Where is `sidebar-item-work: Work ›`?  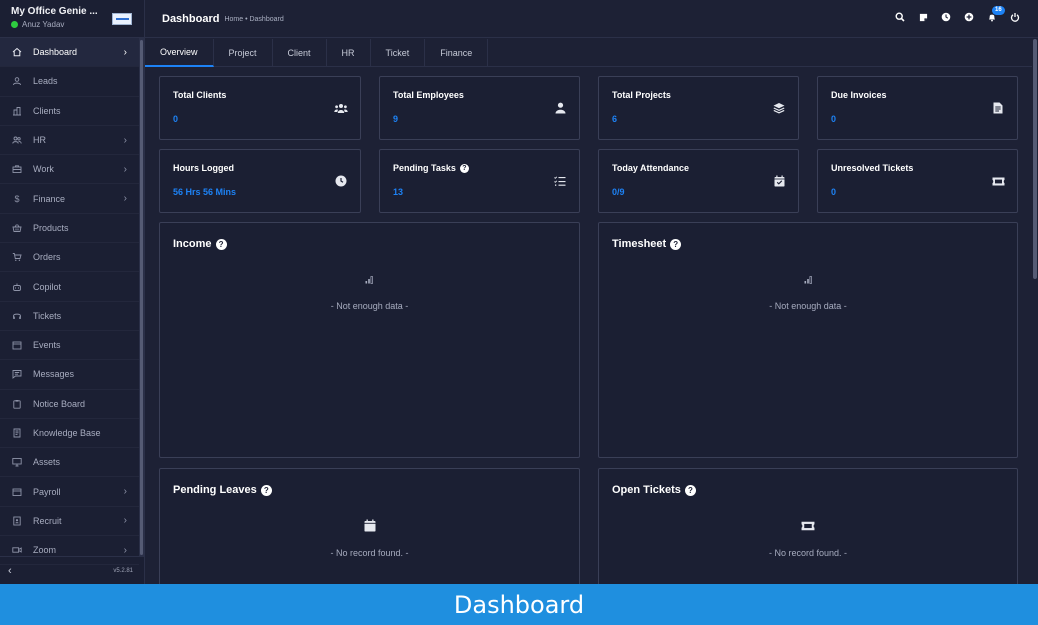
sidebar-item-work: Work › is located at coordinates (69, 170).